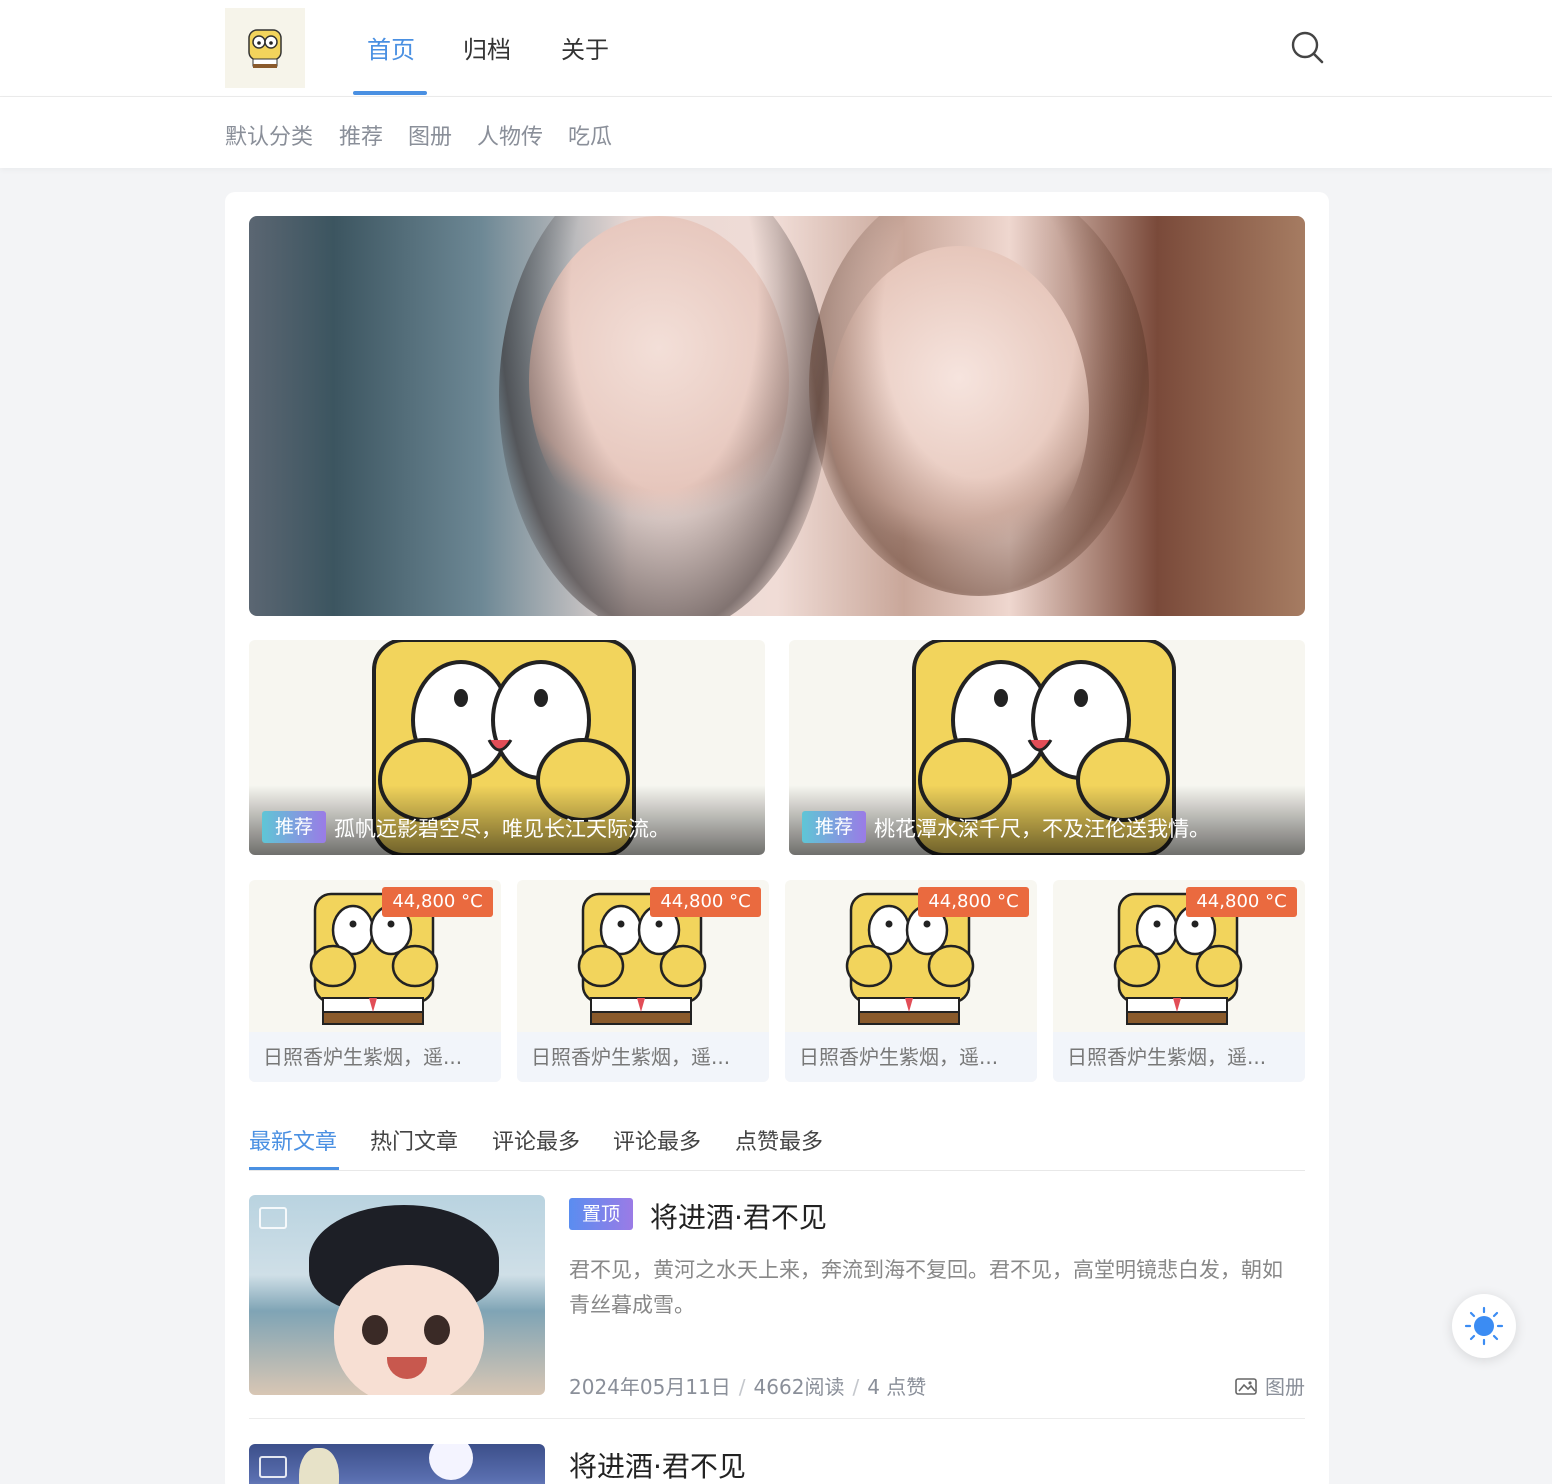  What do you see at coordinates (585, 63) in the screenshot?
I see `nav-about: 关于` at bounding box center [585, 63].